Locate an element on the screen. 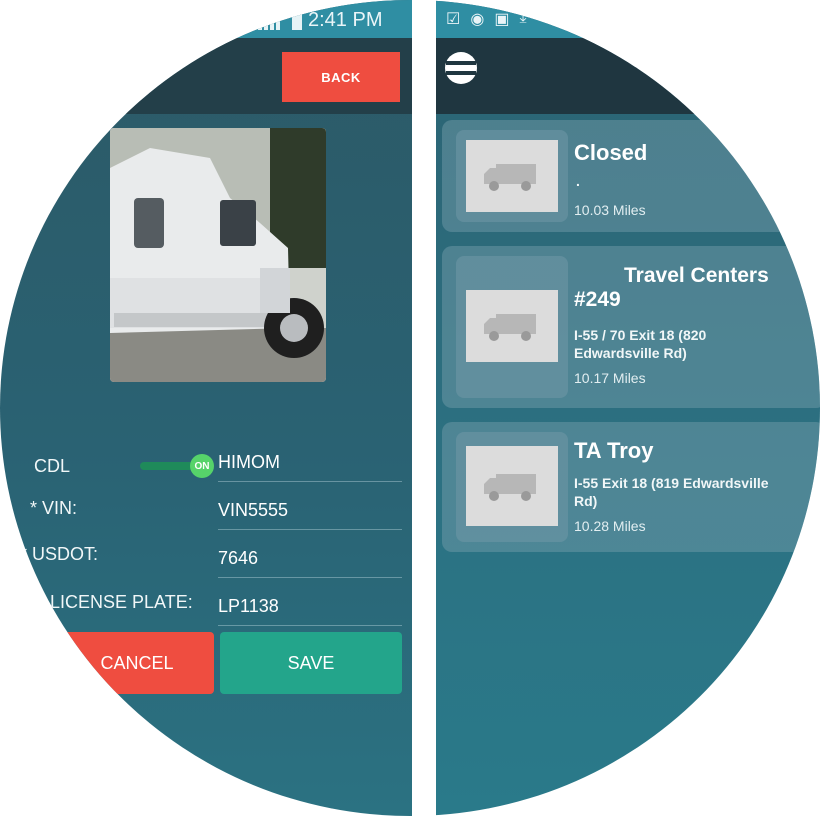  location-distance: 10.03 Miles is located at coordinates (610, 210).